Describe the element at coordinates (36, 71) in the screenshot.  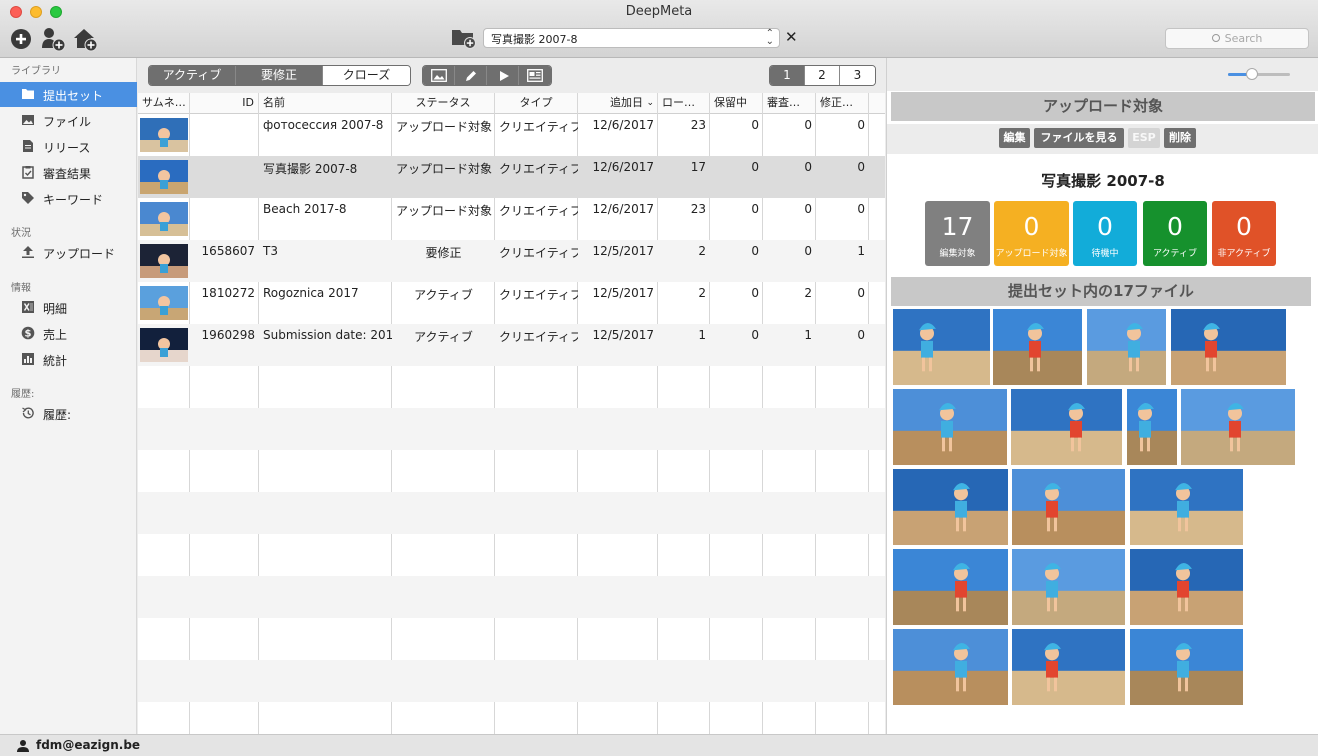
I see `section-label-library: ライブラリ` at that location.